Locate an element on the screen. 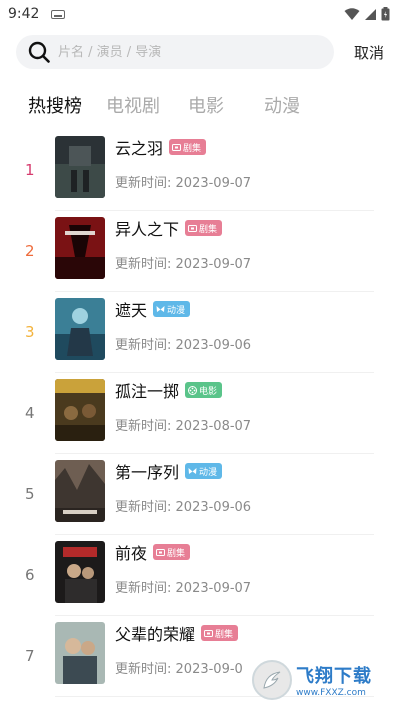 The width and height of the screenshot is (400, 711). item-title: 遮天 is located at coordinates (131, 310).